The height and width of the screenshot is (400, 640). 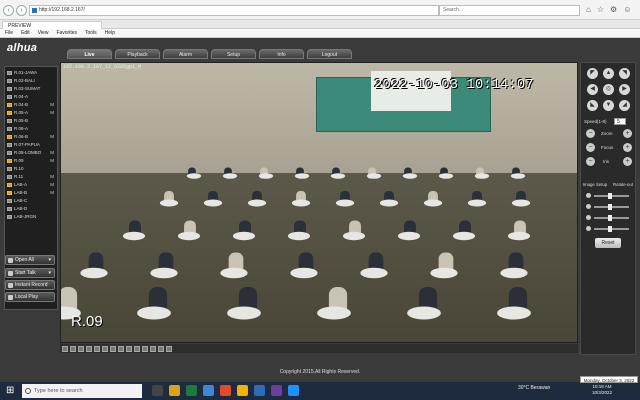 What do you see at coordinates (31, 89) in the screenshot?
I see `channel-item: R.03-SUMAT` at bounding box center [31, 89].